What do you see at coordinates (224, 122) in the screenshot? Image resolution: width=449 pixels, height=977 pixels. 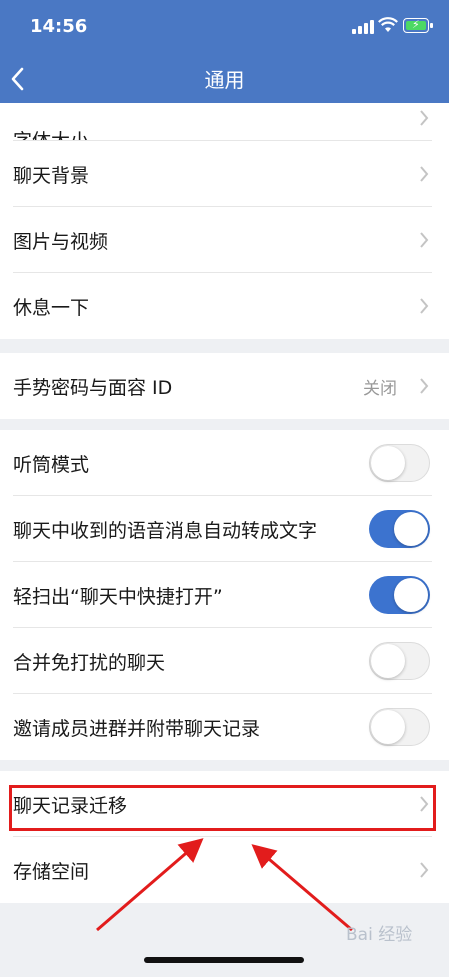 I see `row-font-size: 字体大小` at bounding box center [224, 122].